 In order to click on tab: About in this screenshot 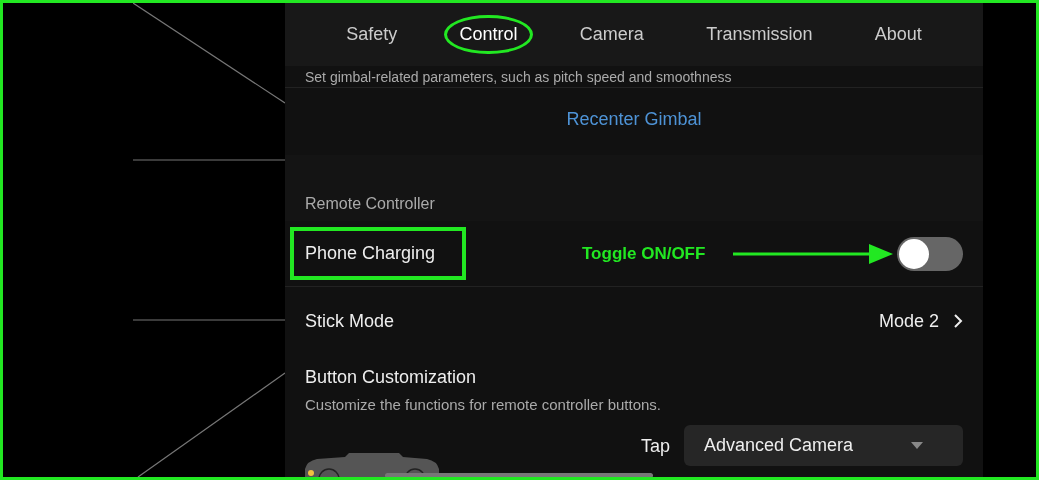, I will do `click(898, 34)`.